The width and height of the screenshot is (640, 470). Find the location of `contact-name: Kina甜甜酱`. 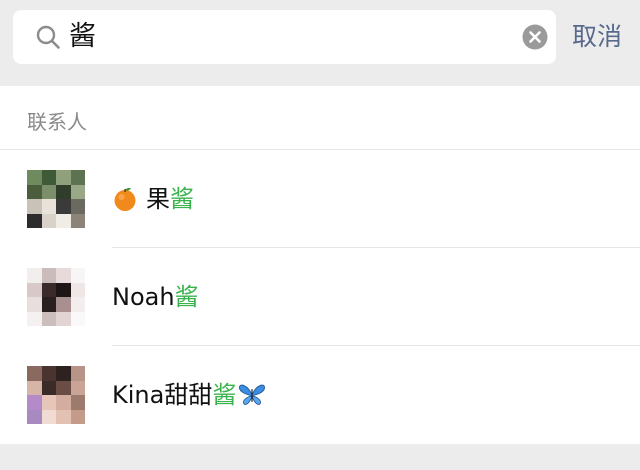

contact-name: Kina甜甜酱 is located at coordinates (189, 395).